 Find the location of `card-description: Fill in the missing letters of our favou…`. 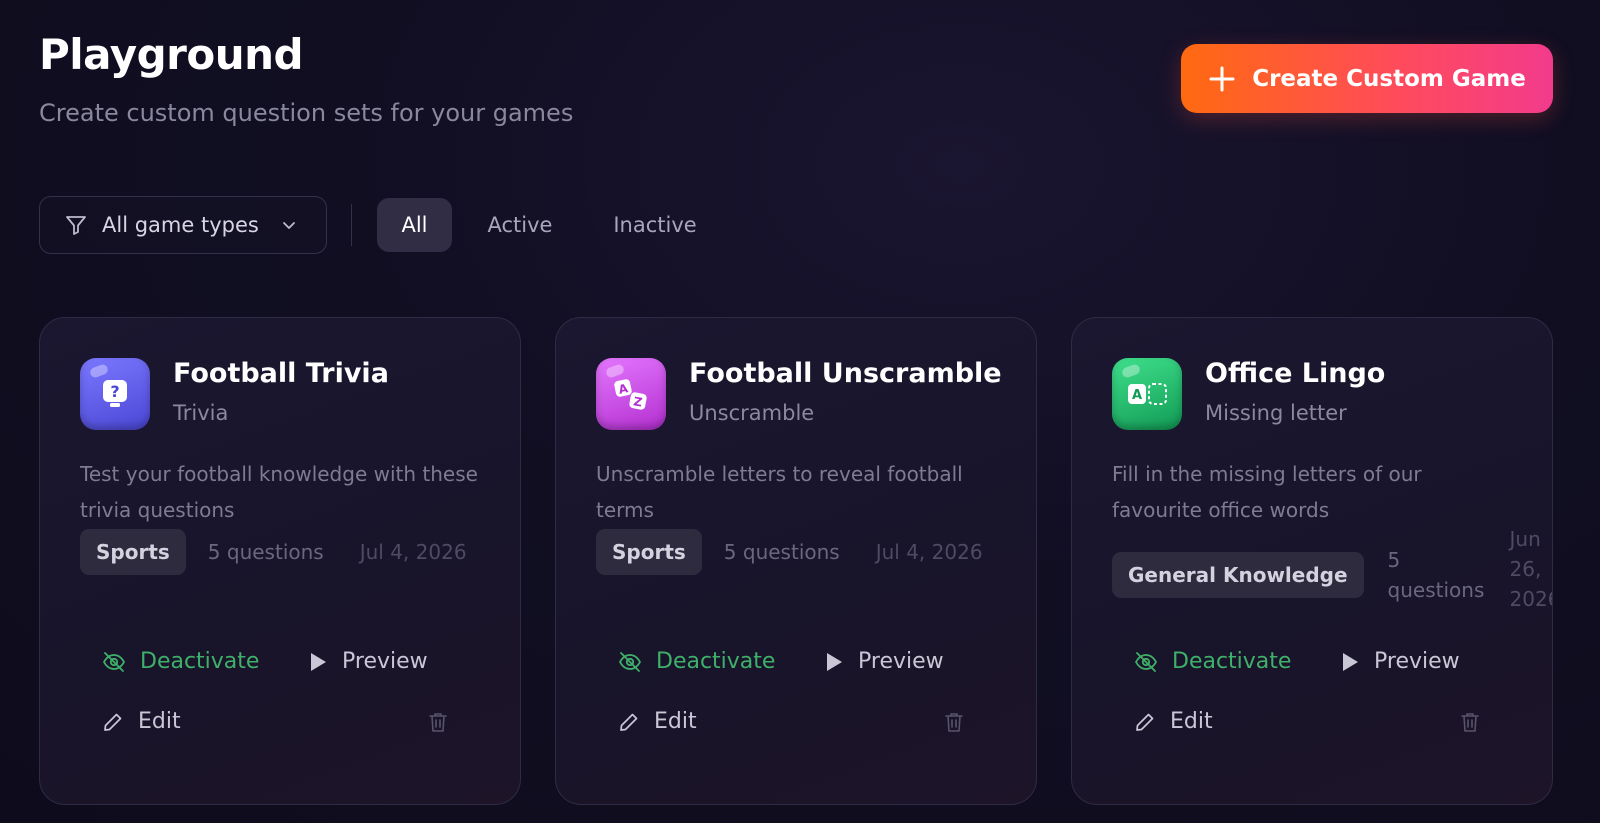

card-description: Fill in the missing letters of our favou… is located at coordinates (1267, 492).